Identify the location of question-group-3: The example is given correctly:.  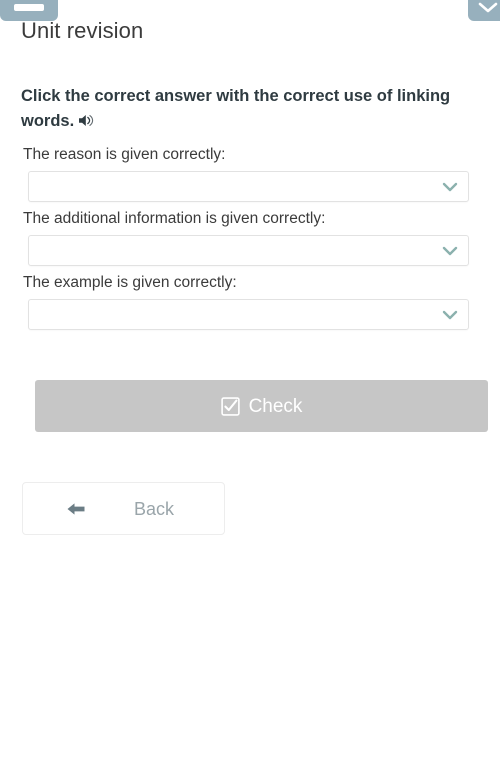
(247, 301).